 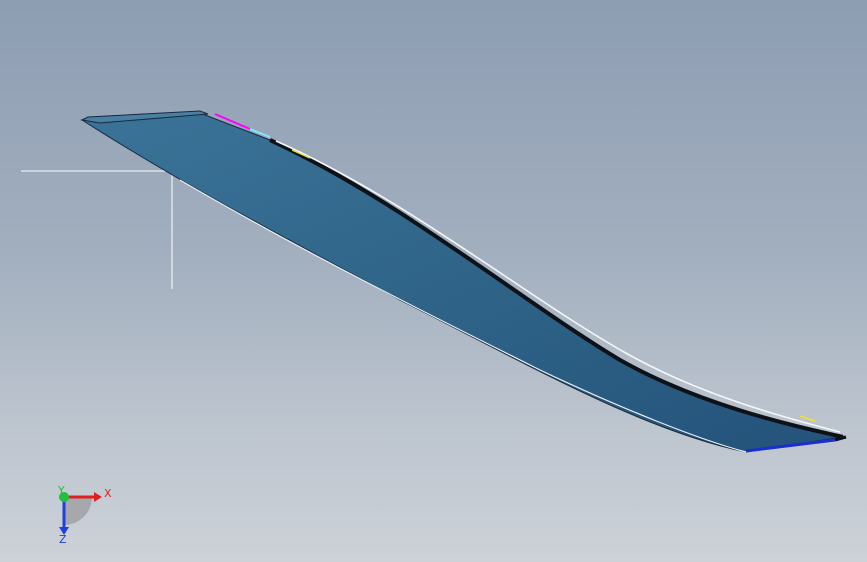 What do you see at coordinates (63, 539) in the screenshot?
I see `z-axis-label: Z` at bounding box center [63, 539].